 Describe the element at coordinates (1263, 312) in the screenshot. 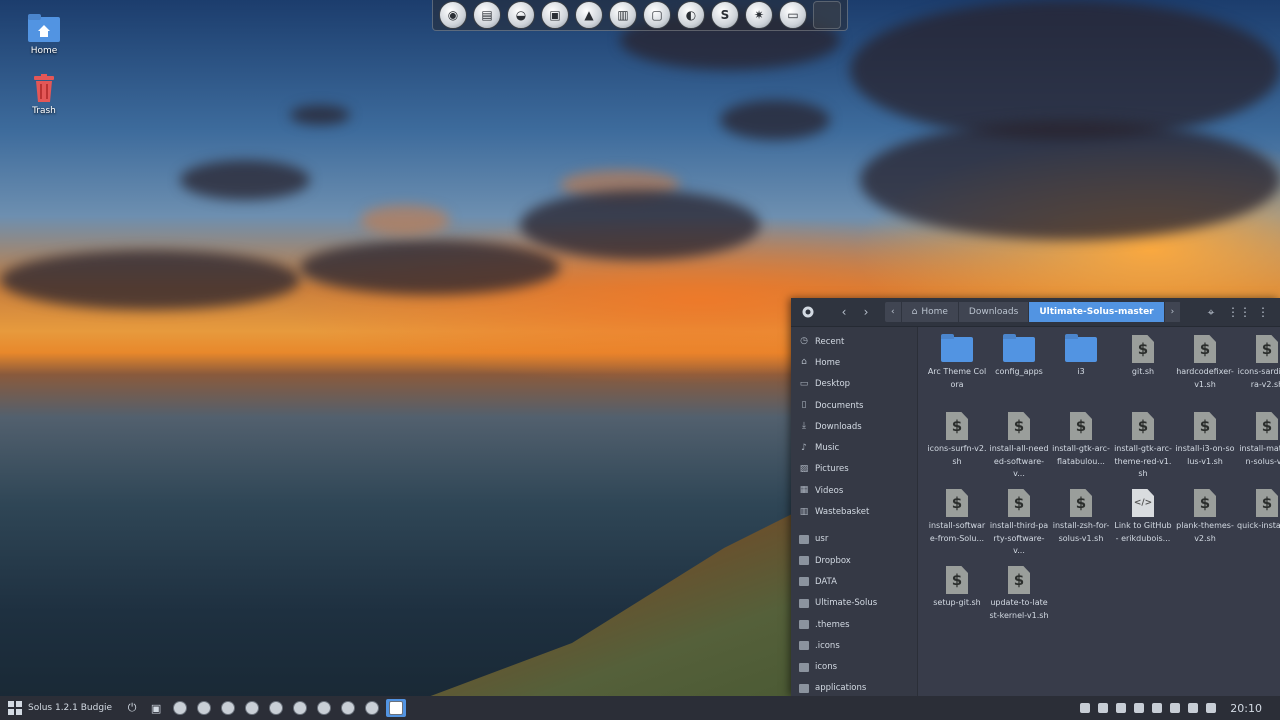

I see `menu-icon: ⋮` at that location.